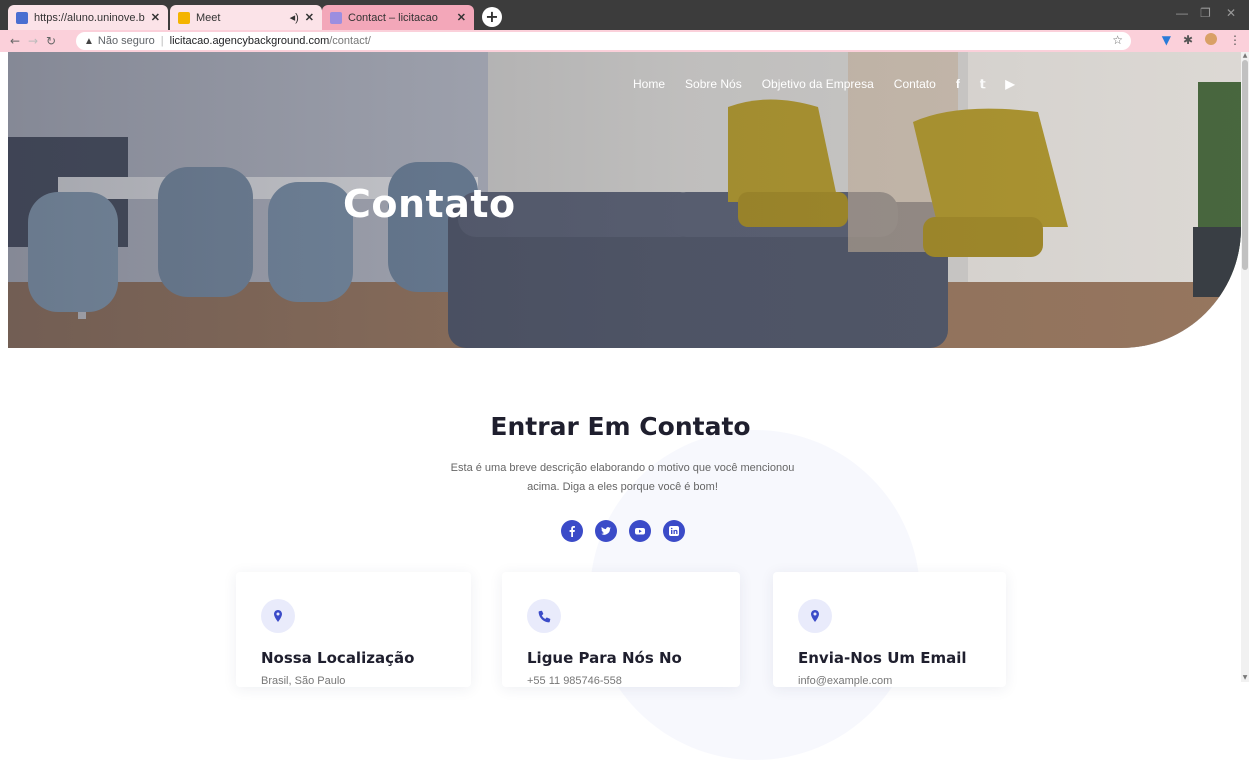 The width and height of the screenshot is (1249, 760). Describe the element at coordinates (1205, 13) in the screenshot. I see `restore-icon: ❐` at that location.